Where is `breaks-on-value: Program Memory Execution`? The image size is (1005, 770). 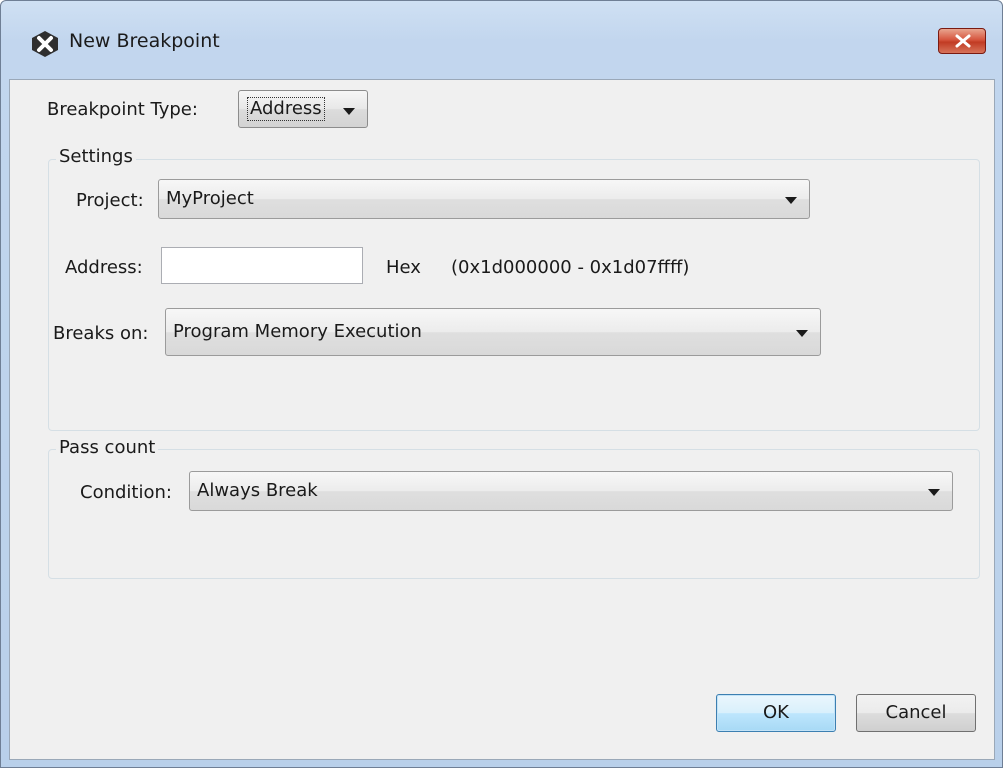
breaks-on-value: Program Memory Execution is located at coordinates (297, 331).